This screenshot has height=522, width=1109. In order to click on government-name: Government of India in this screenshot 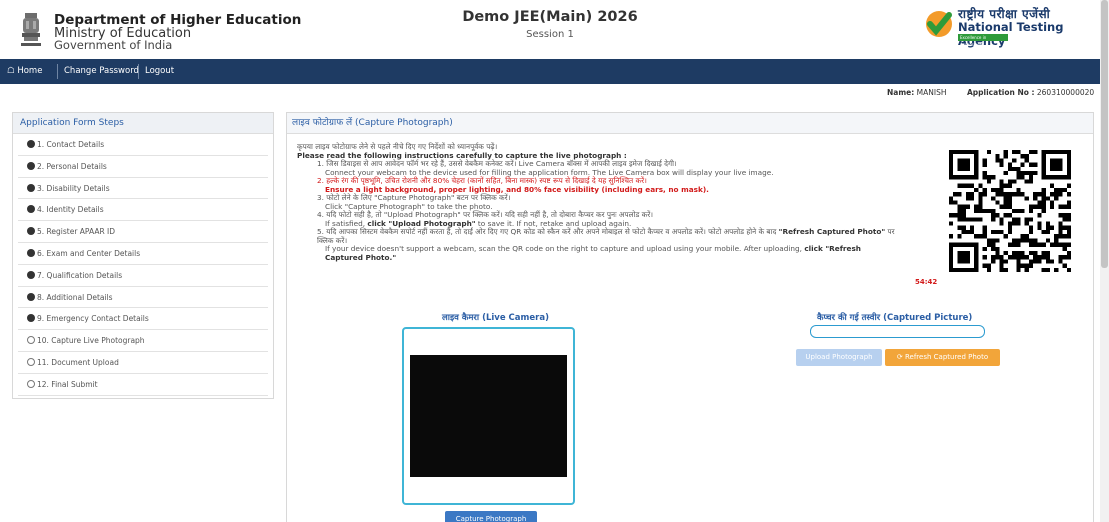, I will do `click(113, 45)`.